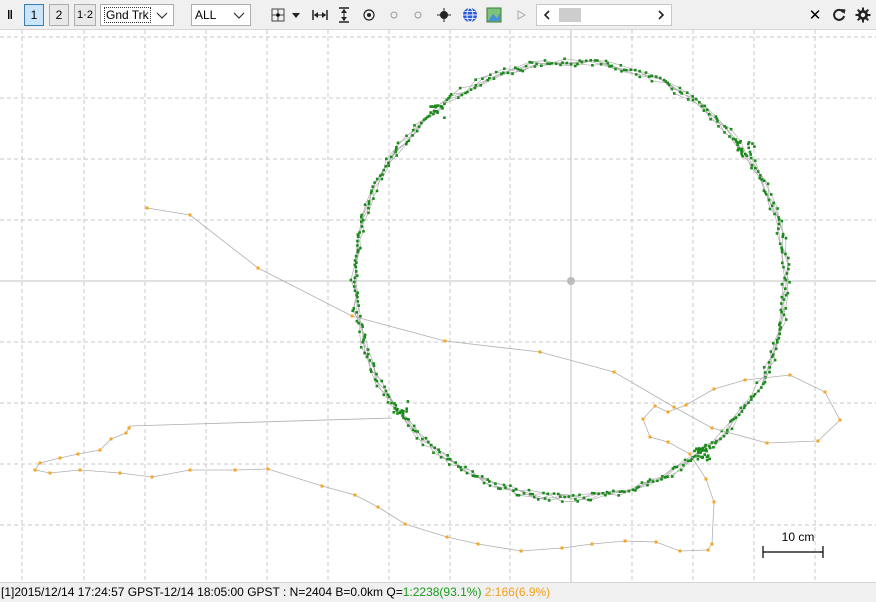  What do you see at coordinates (547, 16) in the screenshot?
I see `scroll-left-icon` at bounding box center [547, 16].